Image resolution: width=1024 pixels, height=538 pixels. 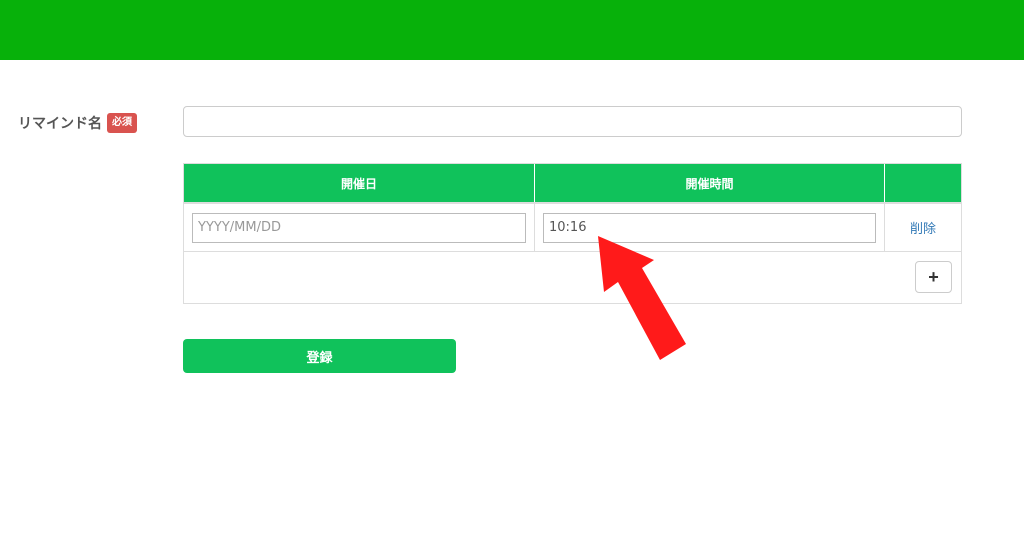 I want to click on required-badge: 必須, so click(x=122, y=123).